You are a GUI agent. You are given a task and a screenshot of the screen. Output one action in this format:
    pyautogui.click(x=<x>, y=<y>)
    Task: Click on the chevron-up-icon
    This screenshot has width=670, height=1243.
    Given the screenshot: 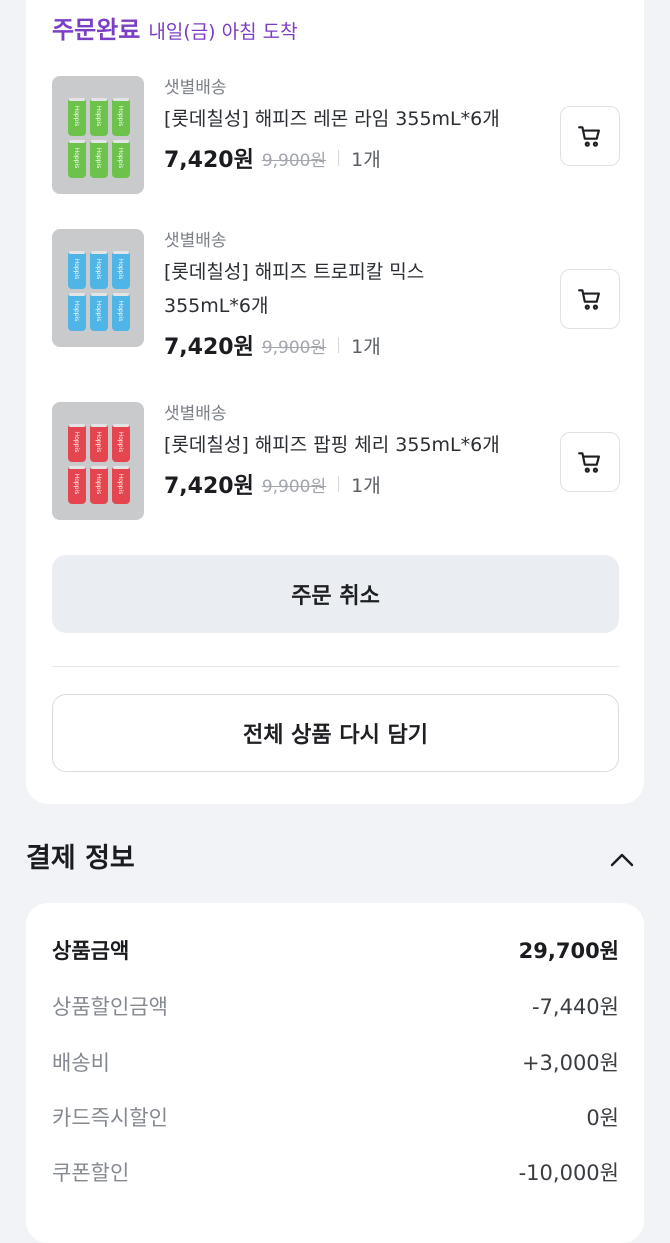 What is the action you would take?
    pyautogui.click(x=622, y=860)
    